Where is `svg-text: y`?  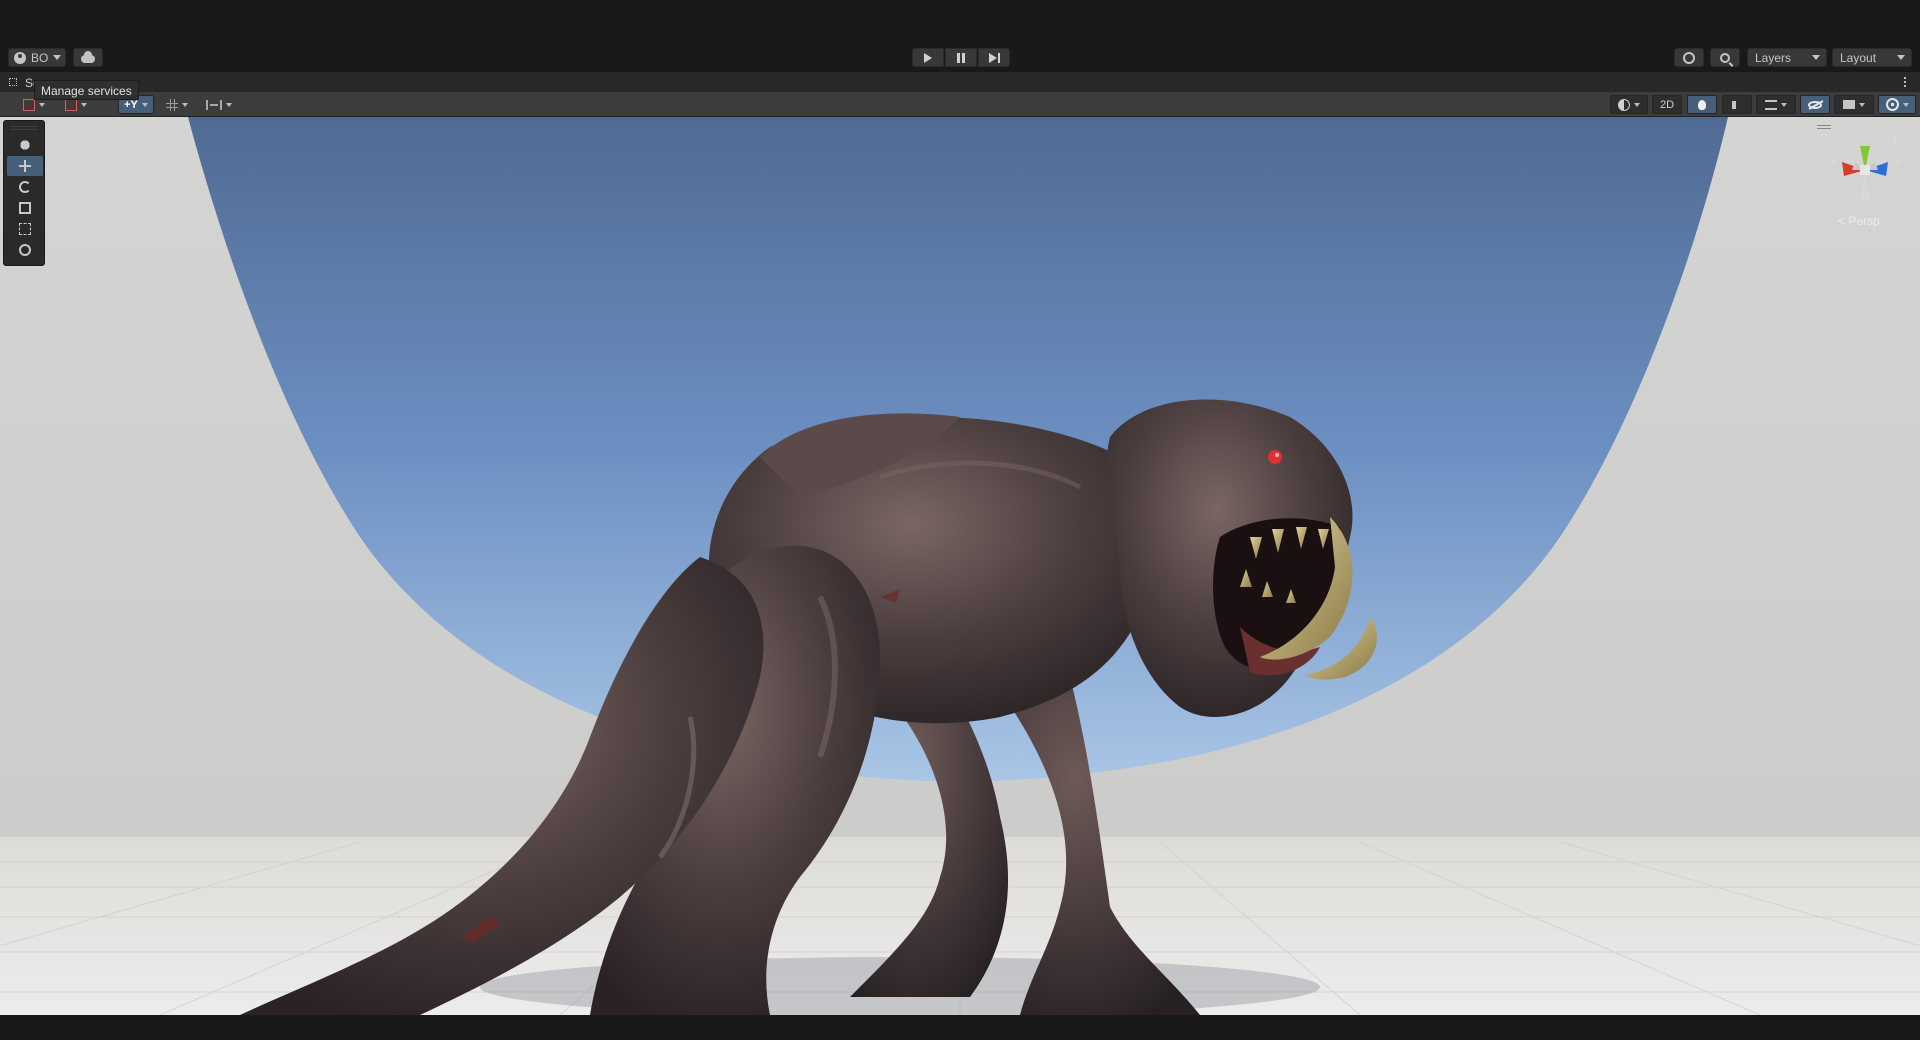
svg-text: y is located at coordinates (1895, 139).